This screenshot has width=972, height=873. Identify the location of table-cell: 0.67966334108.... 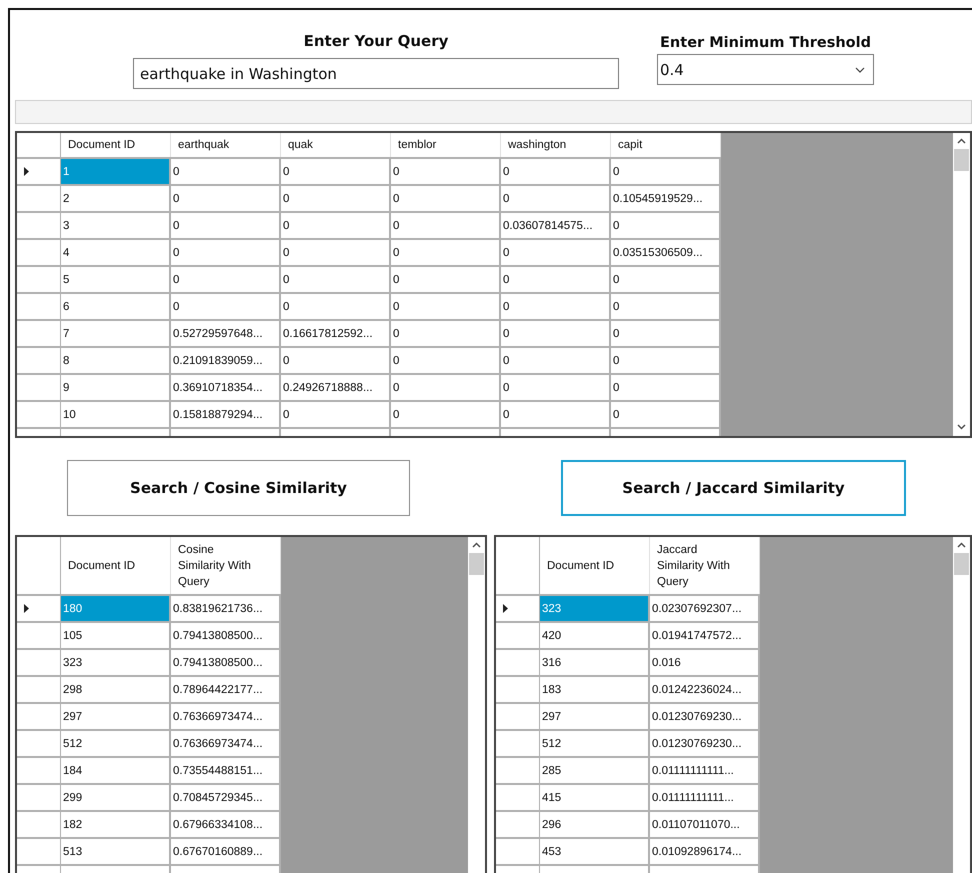
(226, 824).